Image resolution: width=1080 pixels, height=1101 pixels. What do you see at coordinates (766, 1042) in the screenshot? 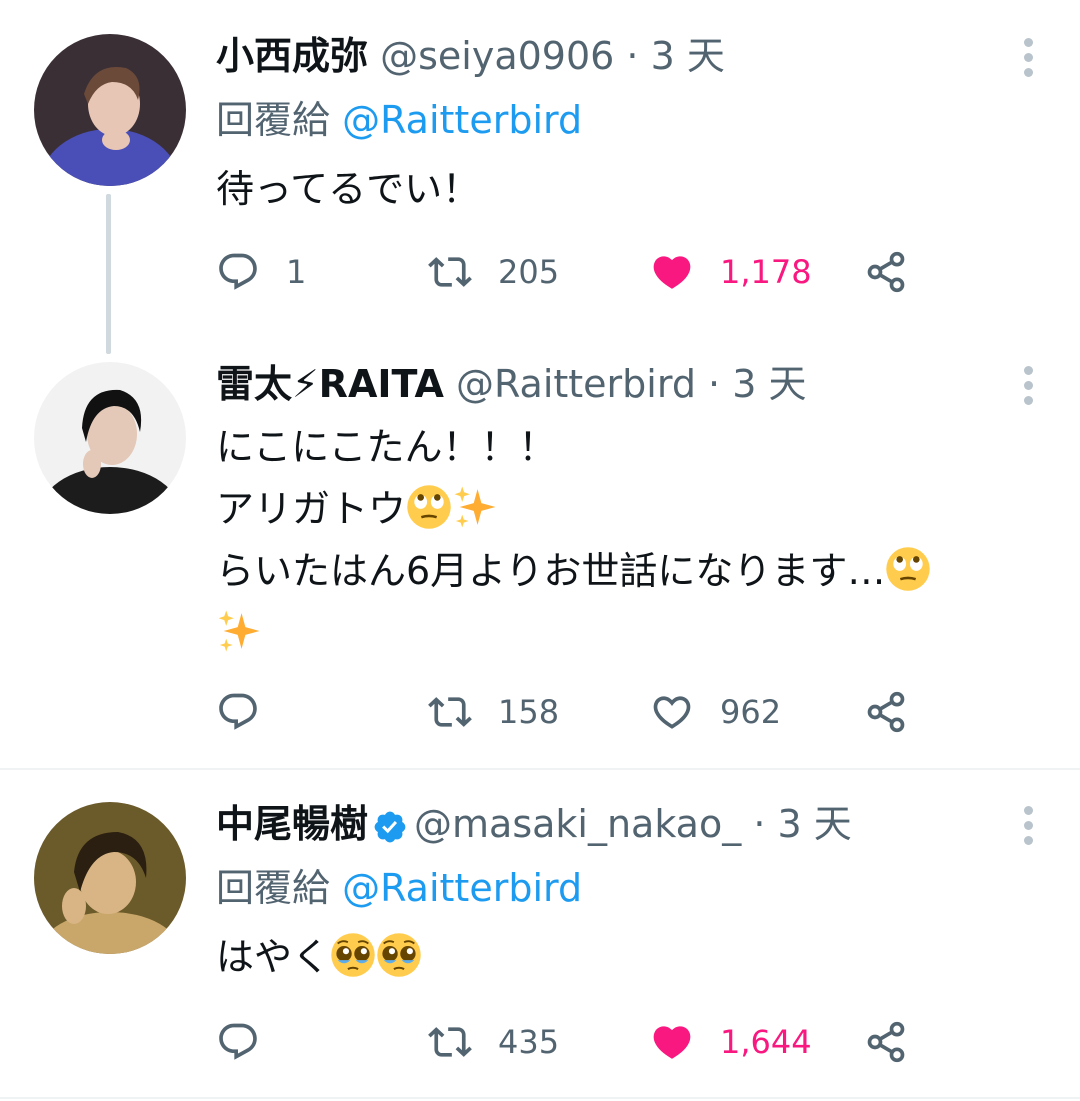
I see `like-count: 1,644` at bounding box center [766, 1042].